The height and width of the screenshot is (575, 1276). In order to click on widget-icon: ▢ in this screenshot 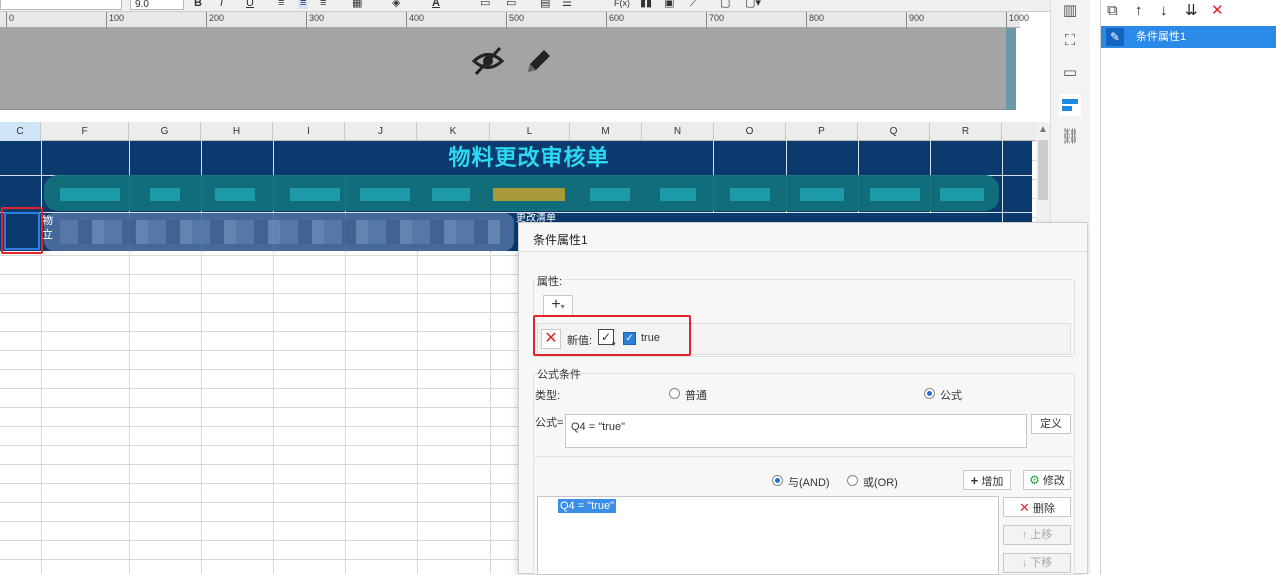, I will do `click(725, 4)`.